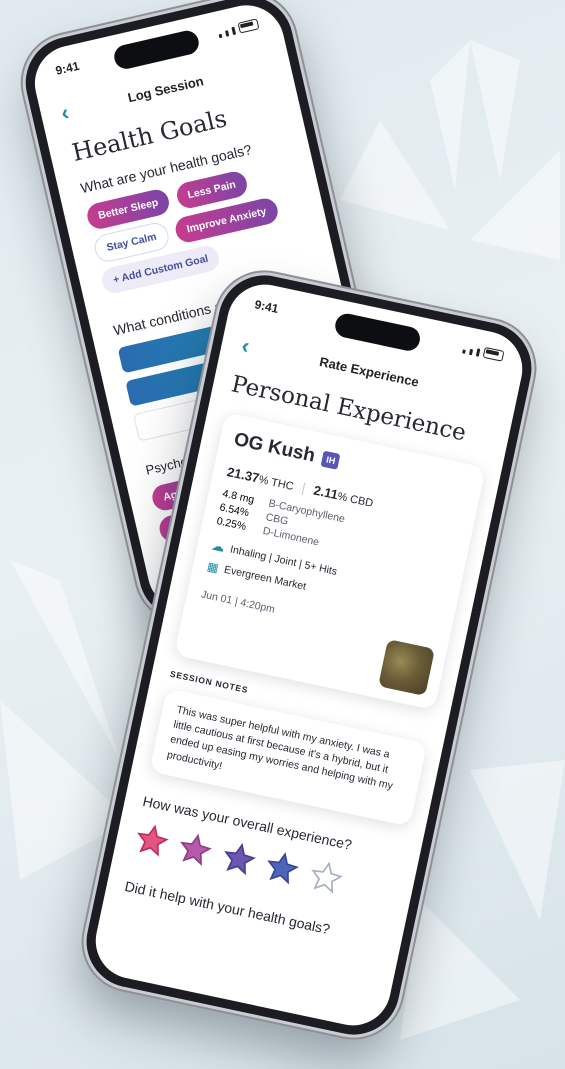 The image size is (565, 1069). I want to click on inhale-icon: ☁, so click(218, 546).